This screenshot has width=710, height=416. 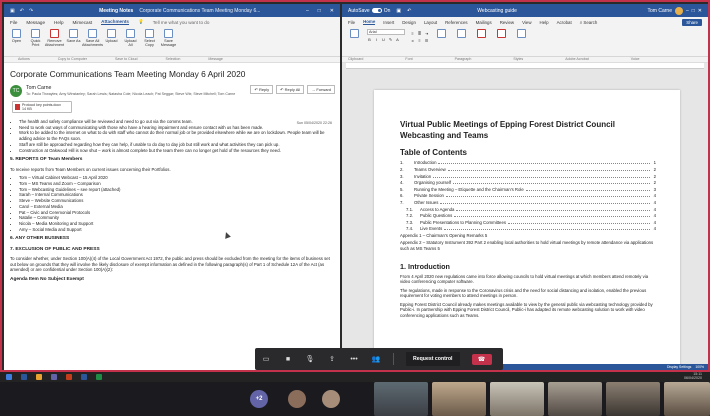 What do you see at coordinates (376, 39) in the screenshot?
I see `italic-icon: I` at bounding box center [376, 39].